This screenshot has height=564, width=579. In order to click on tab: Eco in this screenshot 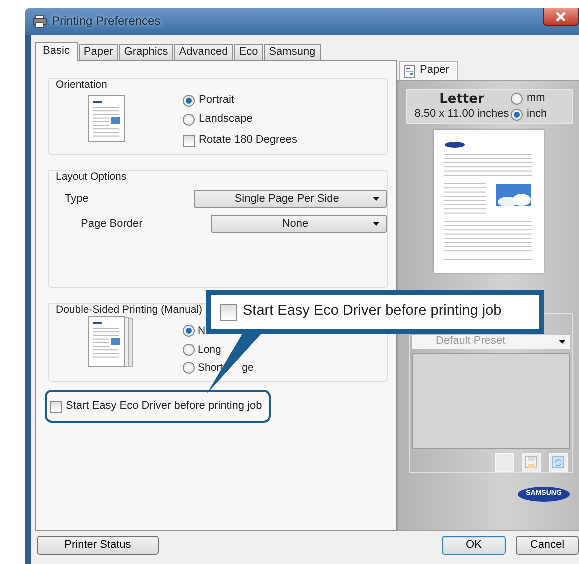, I will do `click(249, 52)`.